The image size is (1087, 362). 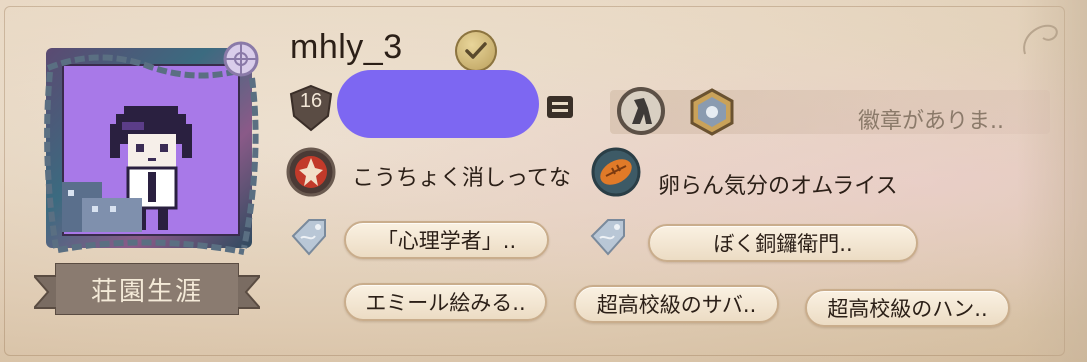 I want to click on username: mhly_3, so click(x=346, y=47).